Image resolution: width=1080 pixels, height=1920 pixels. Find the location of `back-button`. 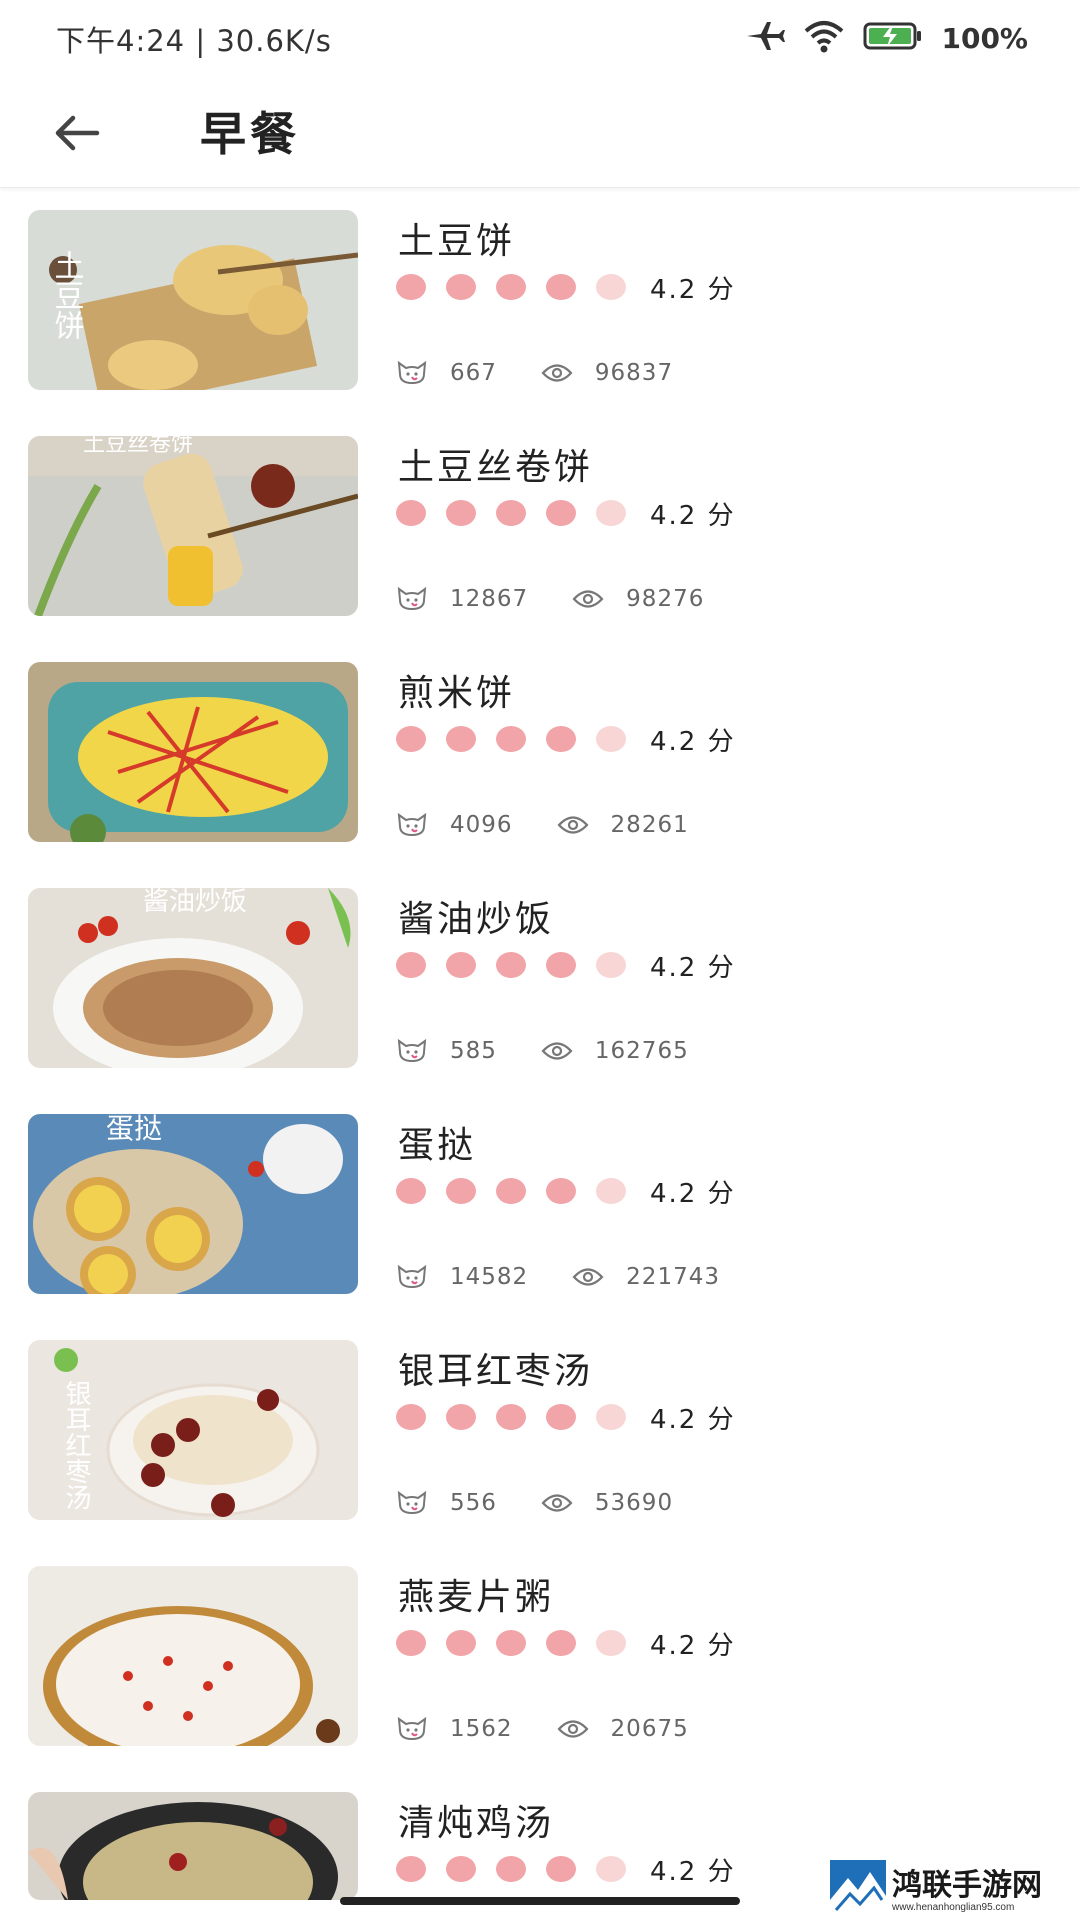

back-button is located at coordinates (77, 135).